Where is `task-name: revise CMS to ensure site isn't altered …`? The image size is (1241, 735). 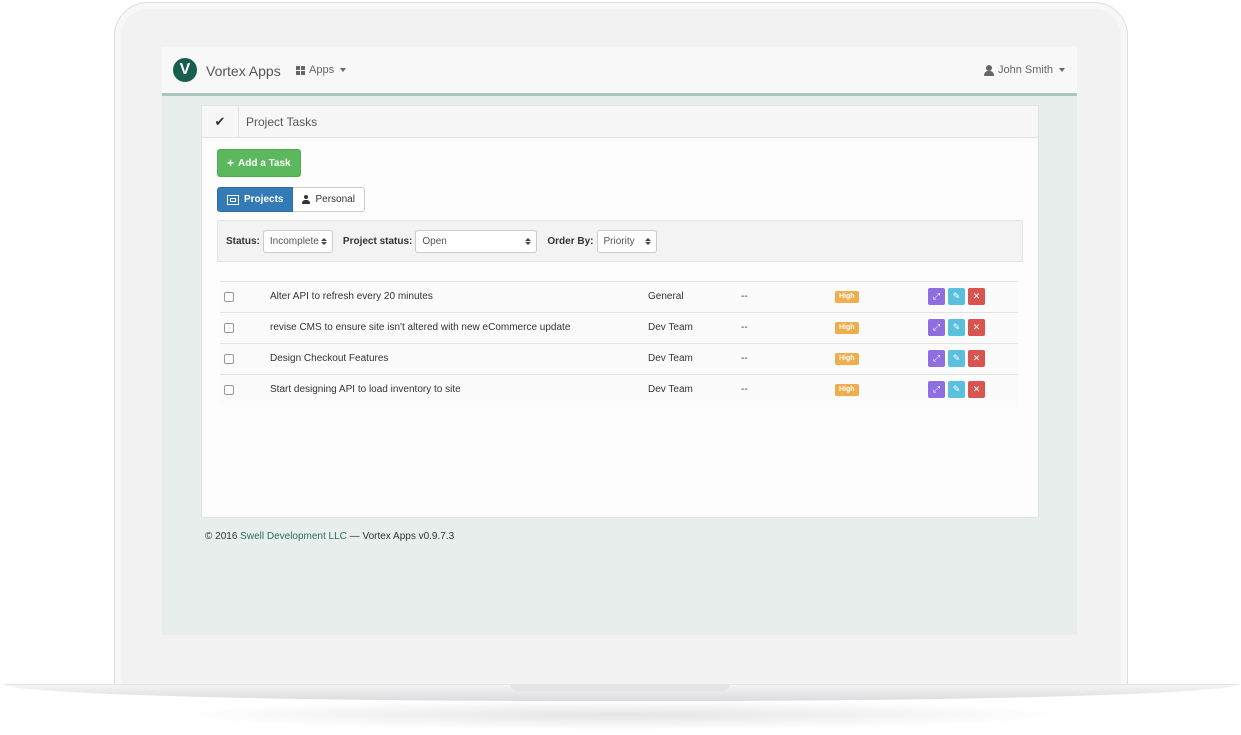
task-name: revise CMS to ensure site isn't altered … is located at coordinates (420, 327).